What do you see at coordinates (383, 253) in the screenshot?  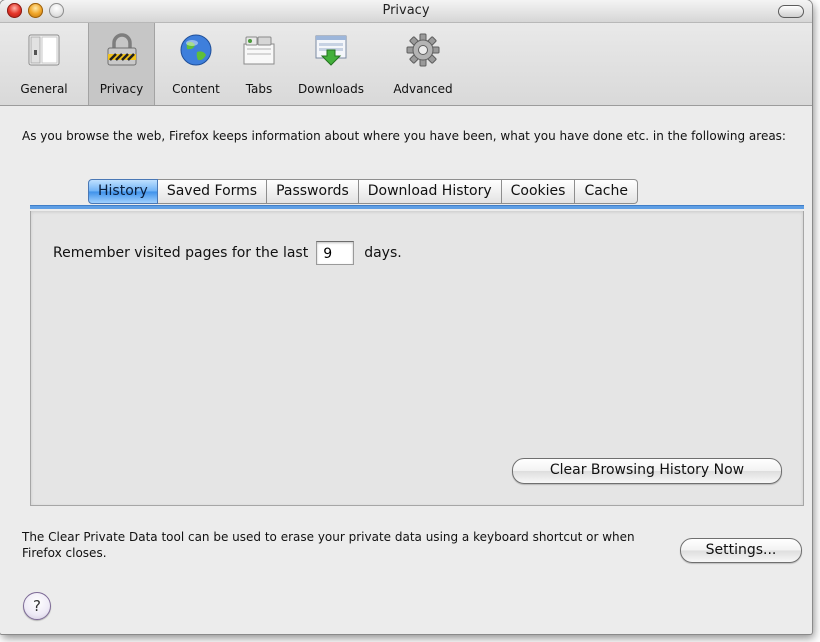 I see `days-label: days.` at bounding box center [383, 253].